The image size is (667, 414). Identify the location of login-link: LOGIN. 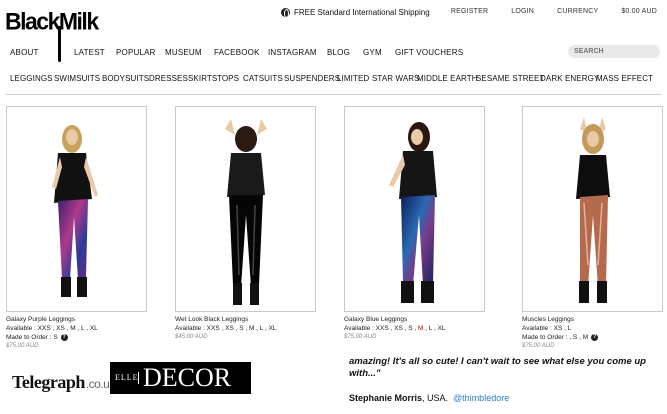
(522, 11).